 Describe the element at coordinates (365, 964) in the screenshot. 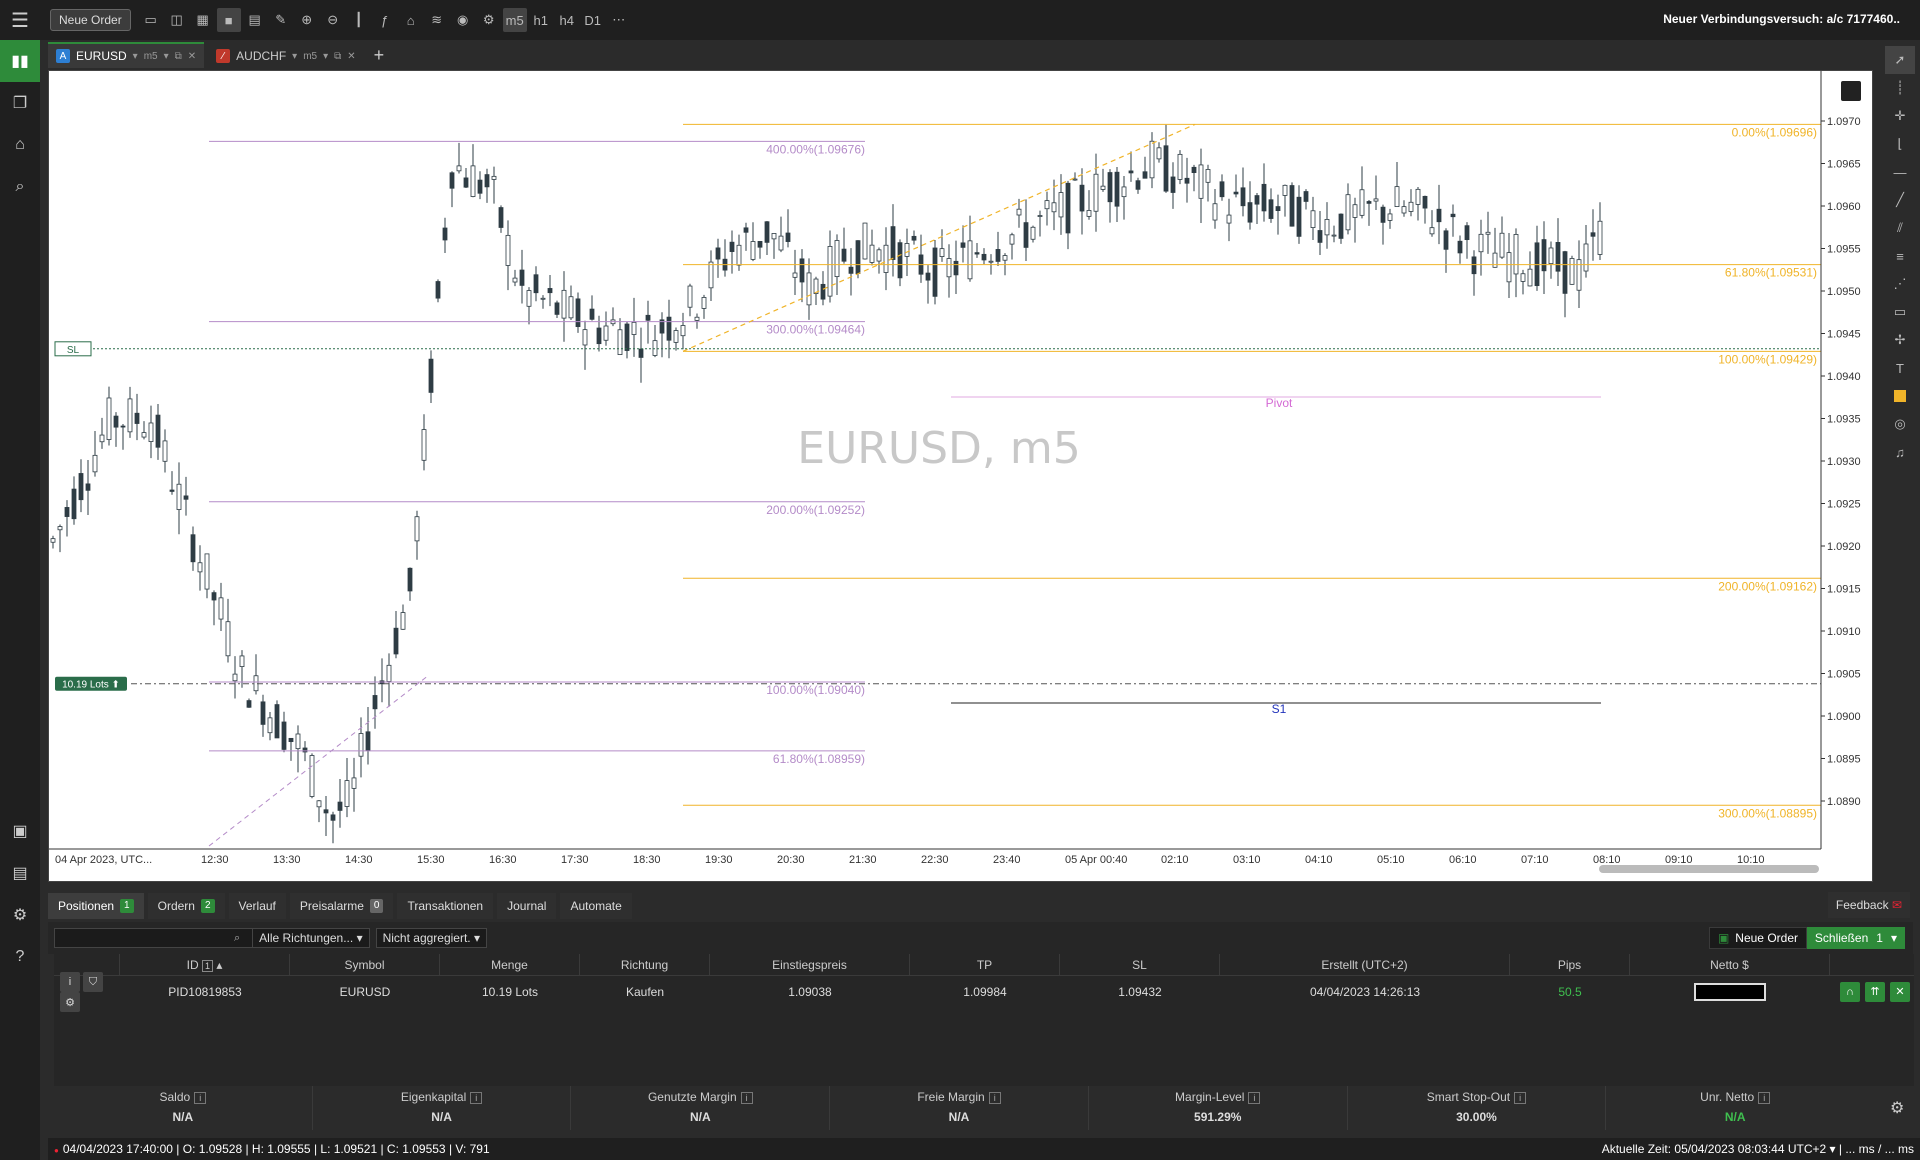

I see `col-symbol: Symbol` at that location.